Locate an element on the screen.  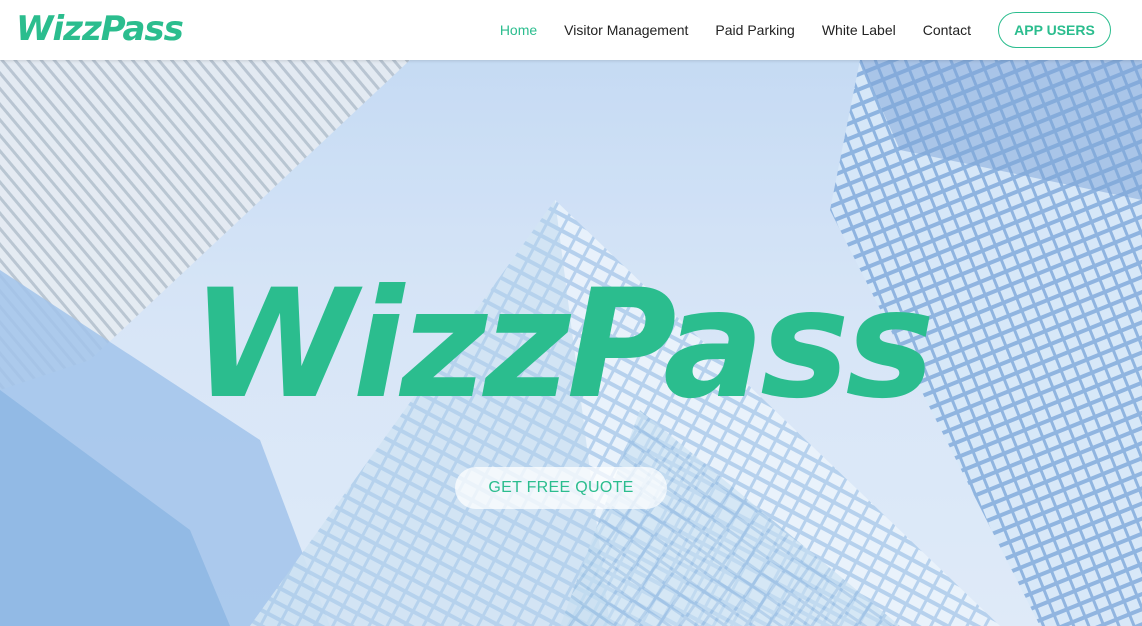
nav-item-paid-parking: Paid Parking is located at coordinates (754, 30).